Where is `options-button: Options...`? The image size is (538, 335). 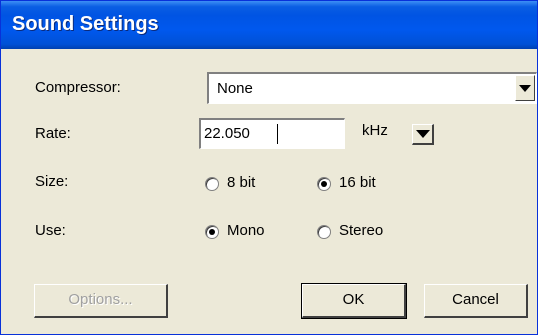 options-button: Options... is located at coordinates (101, 301).